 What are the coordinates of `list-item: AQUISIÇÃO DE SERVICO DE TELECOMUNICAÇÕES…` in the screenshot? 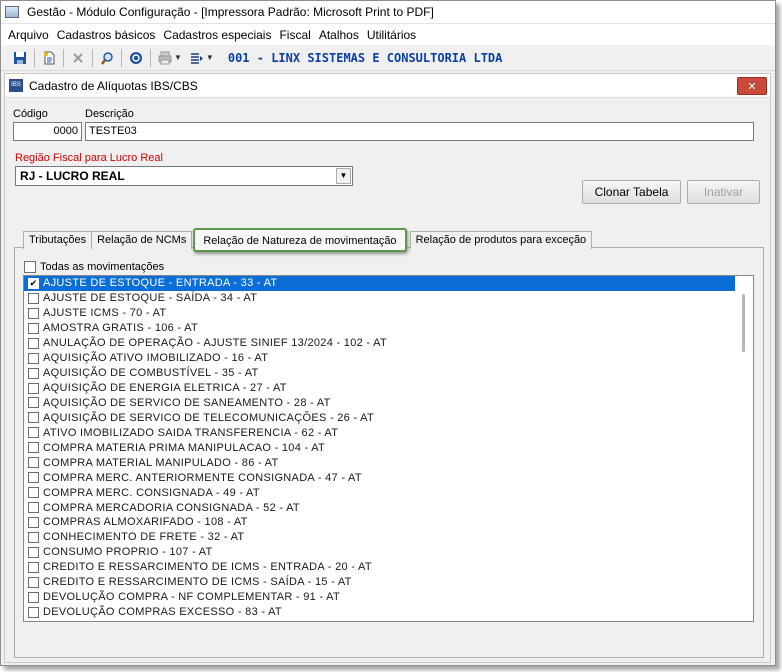 It's located at (379, 417).